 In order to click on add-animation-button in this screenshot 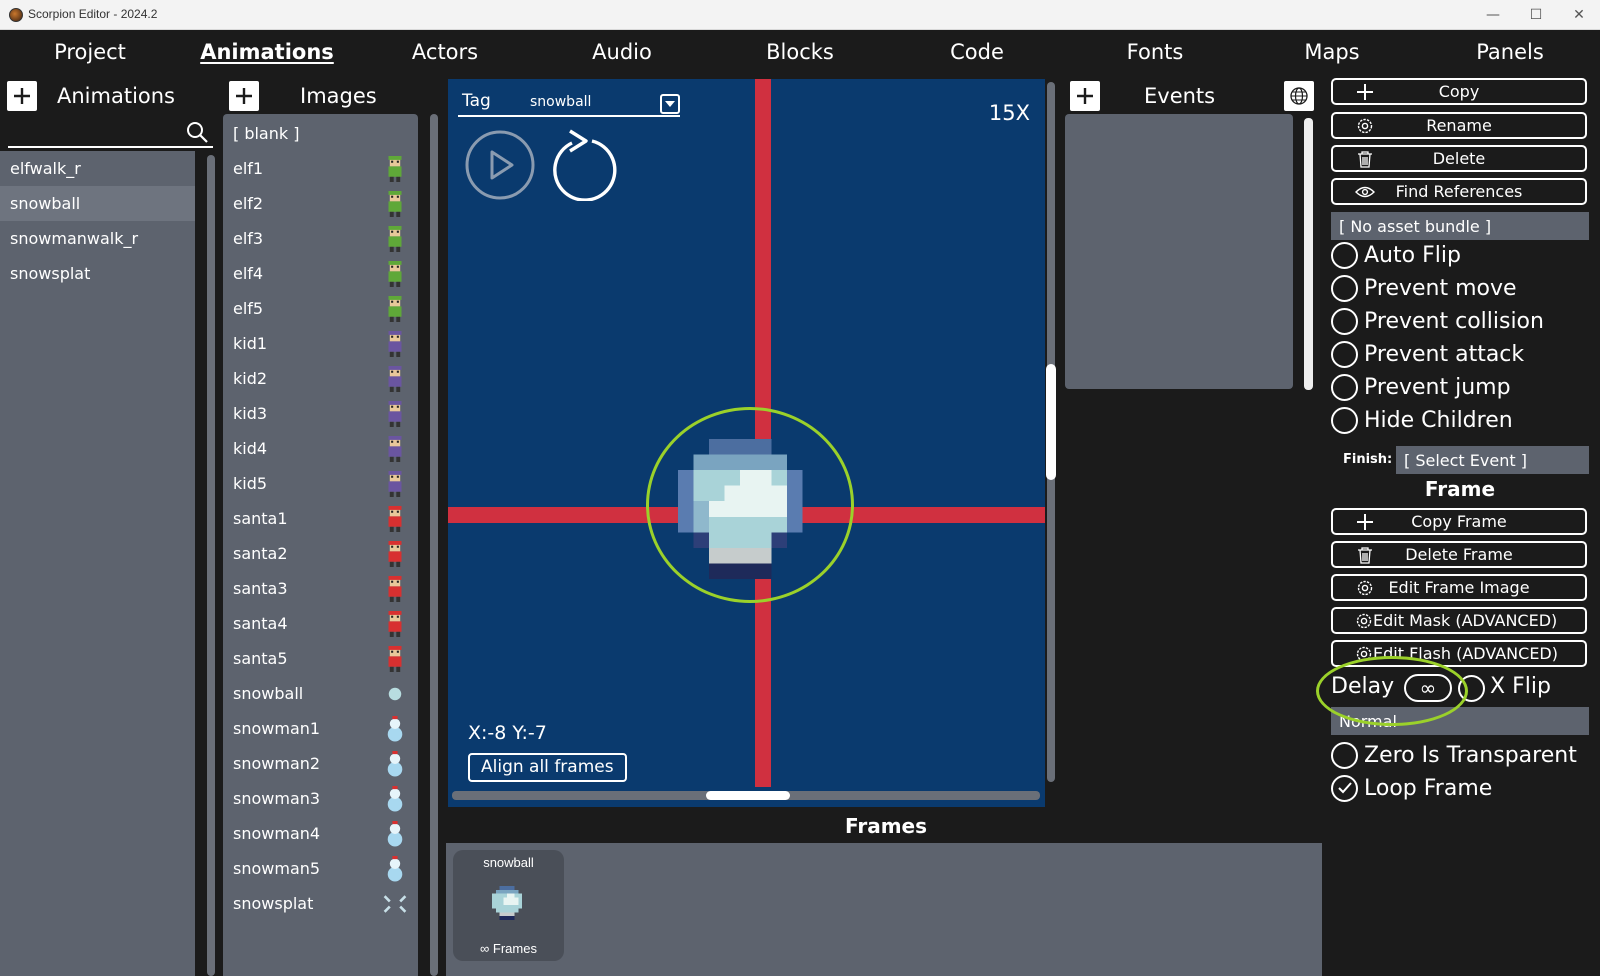, I will do `click(22, 96)`.